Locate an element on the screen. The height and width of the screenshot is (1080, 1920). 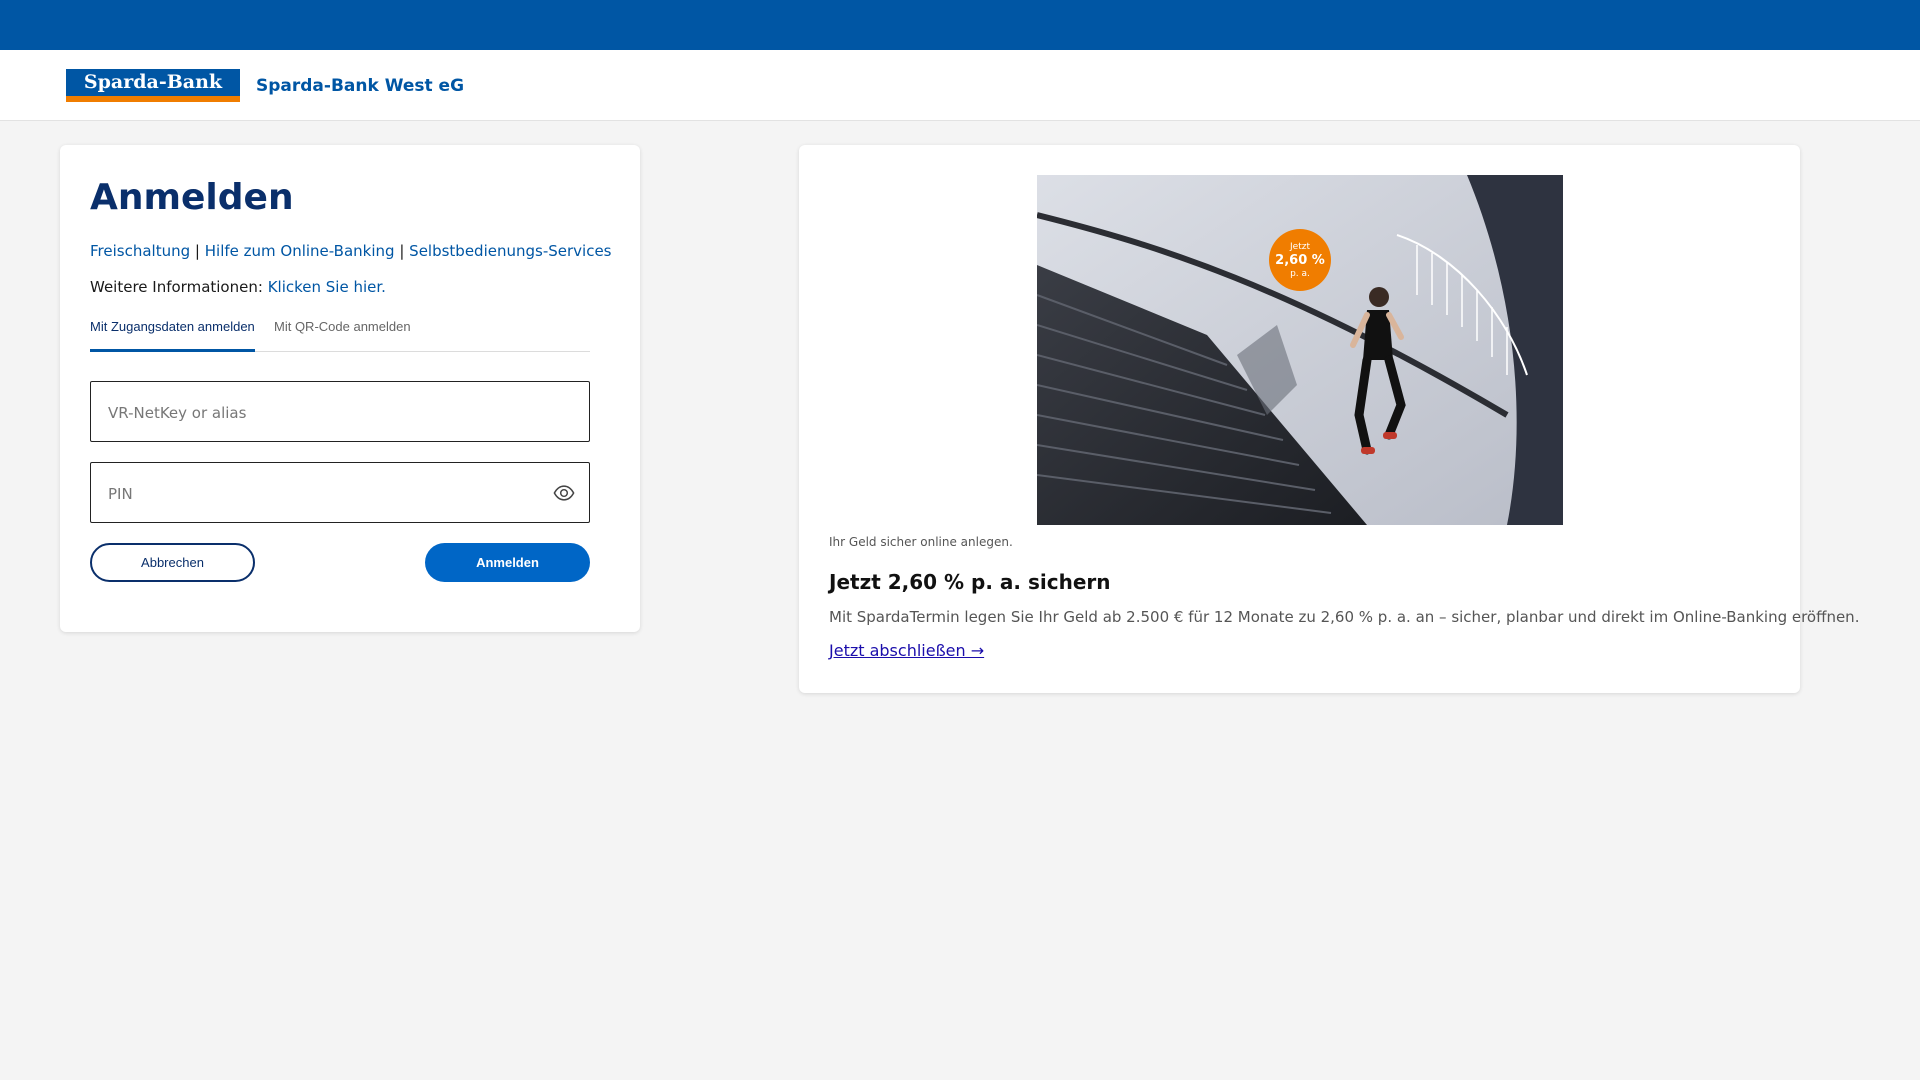
username-field is located at coordinates (340, 412).